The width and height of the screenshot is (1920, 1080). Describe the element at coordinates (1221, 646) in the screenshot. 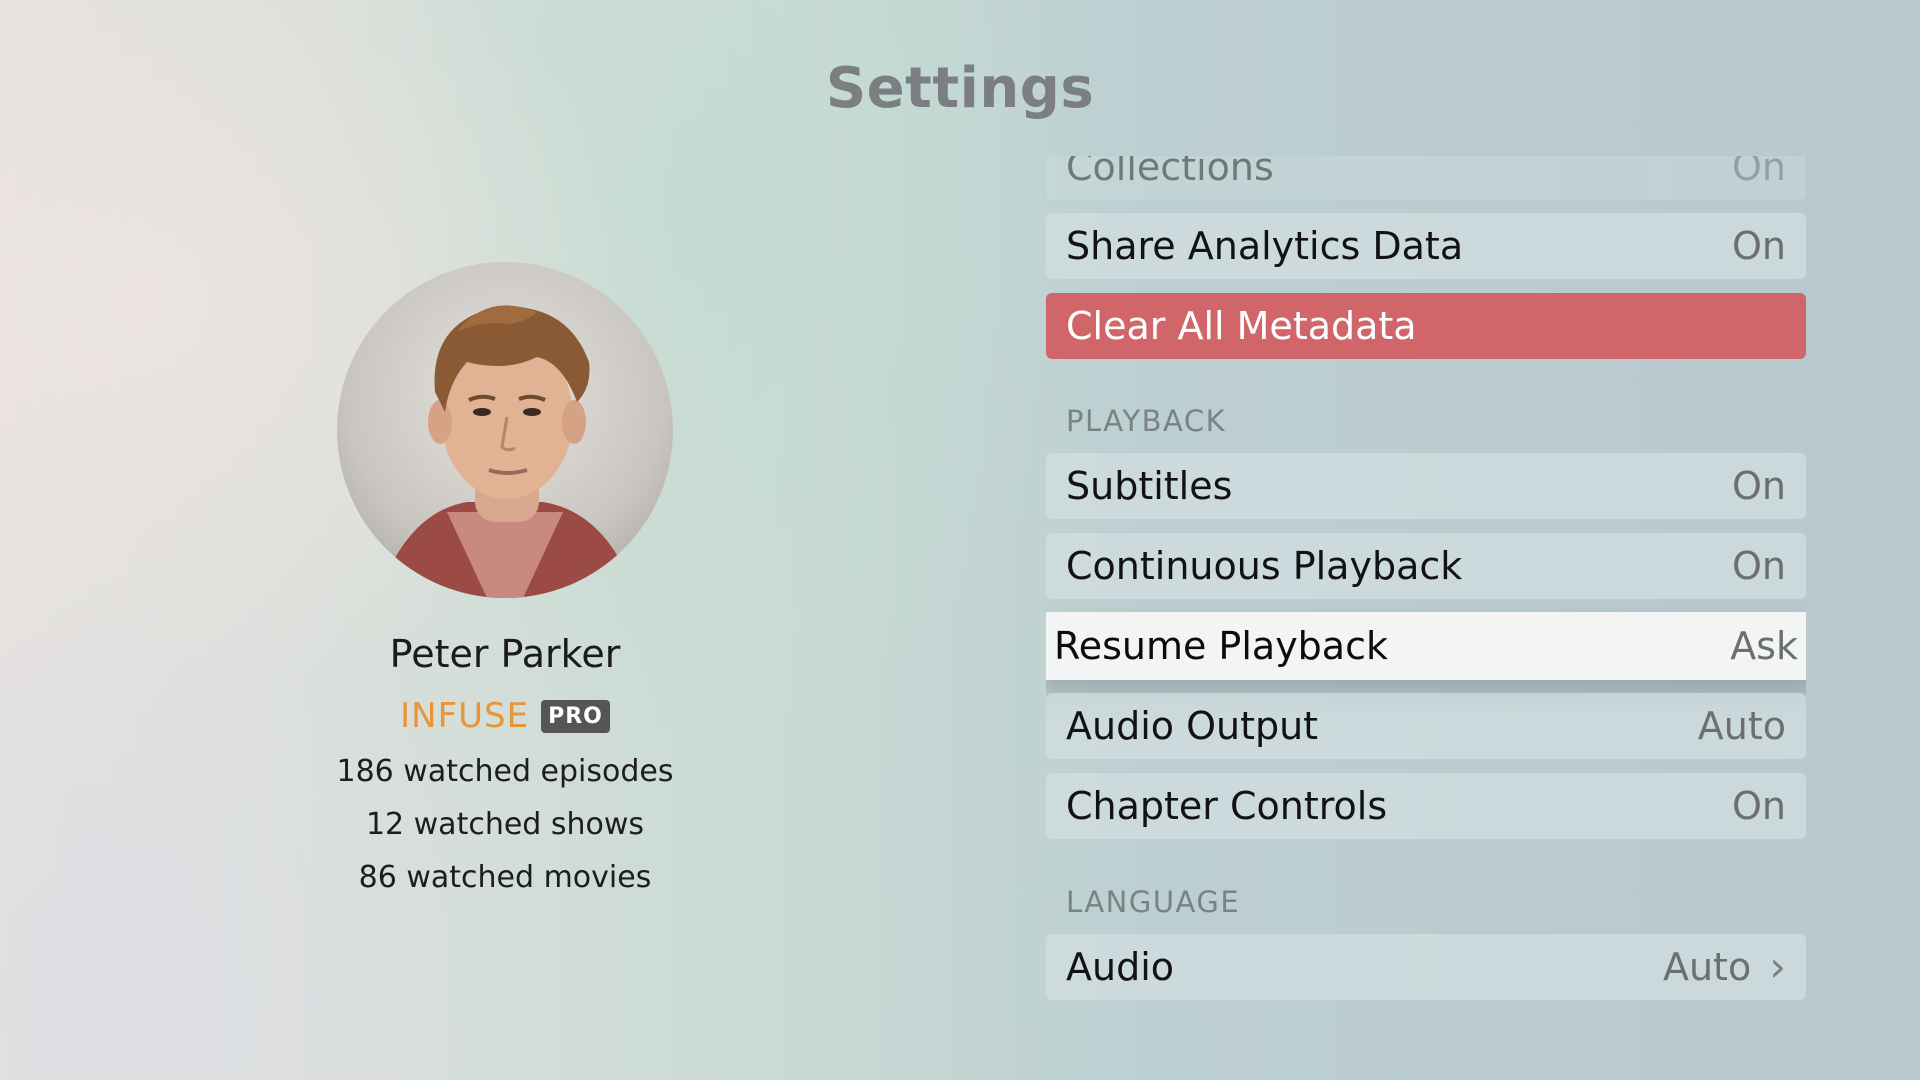

I see `setting-label: Resume Playback` at that location.